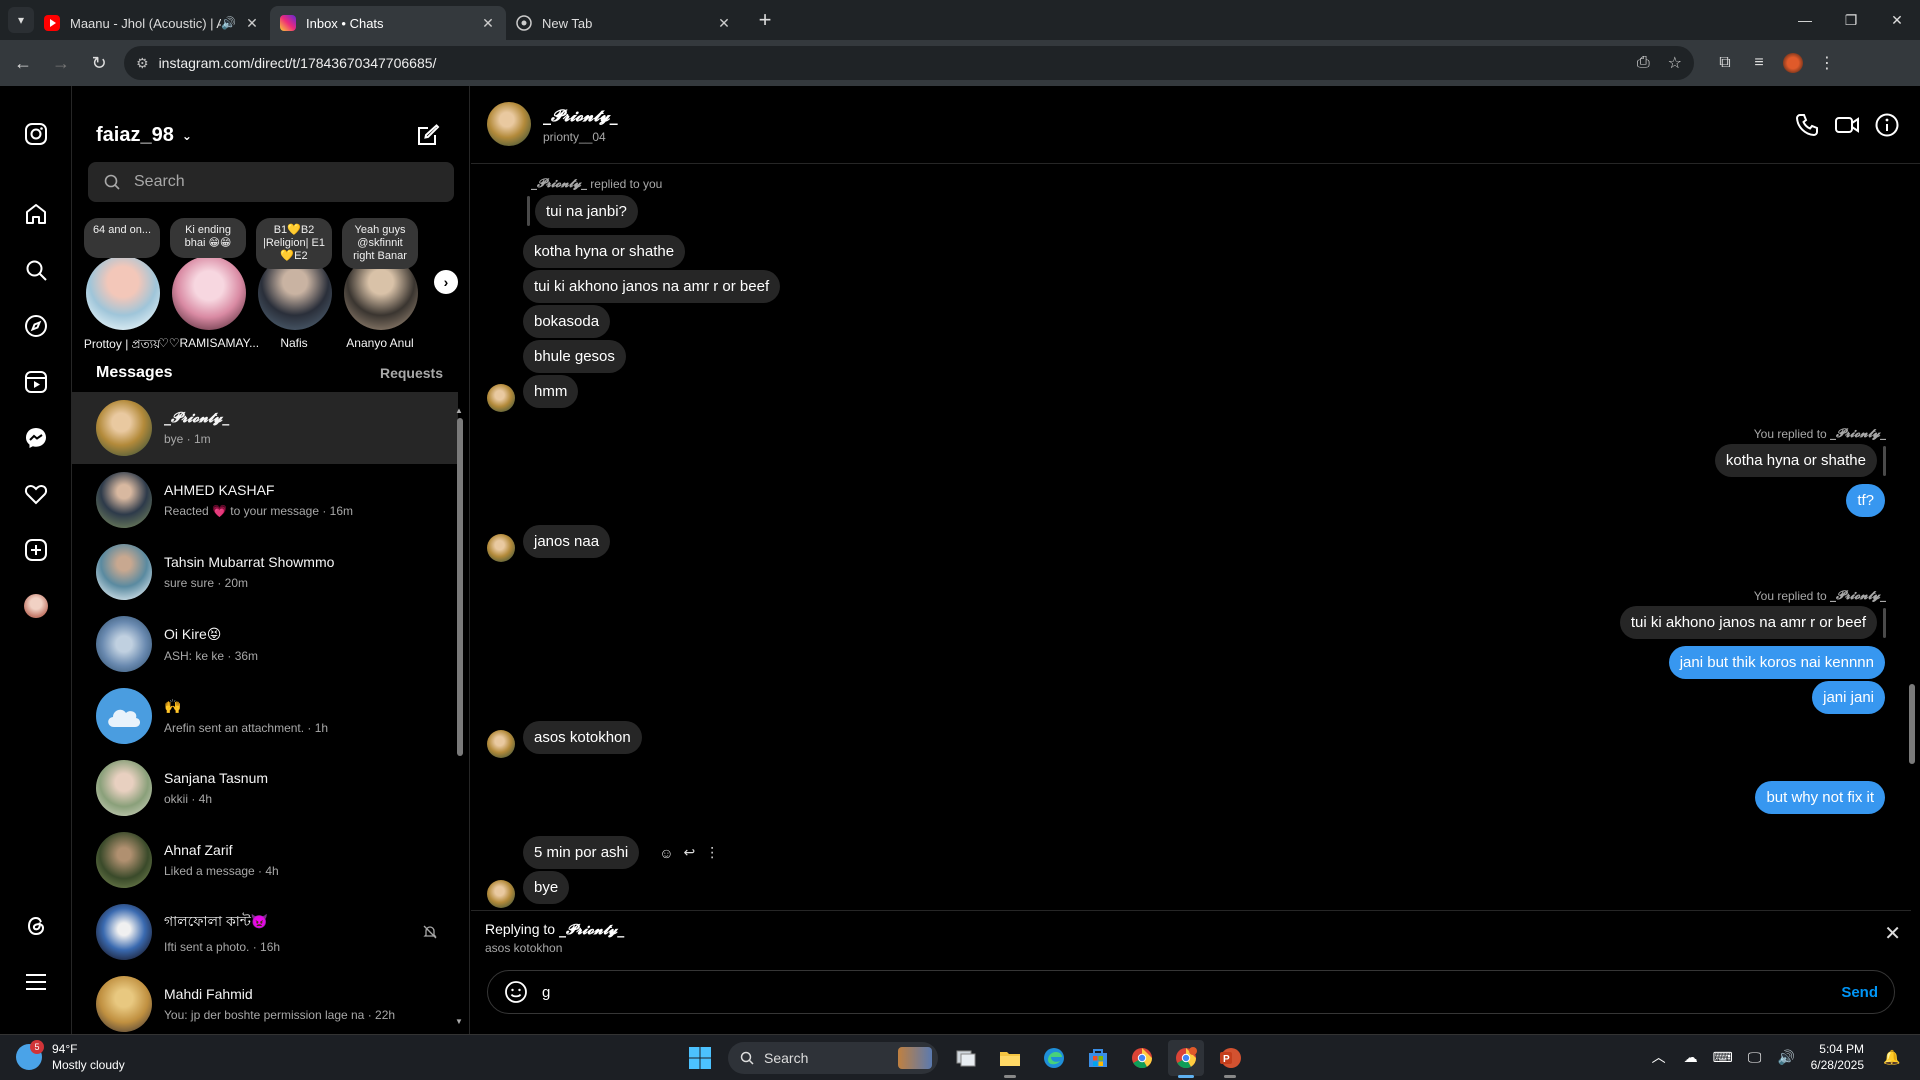 This screenshot has width=1920, height=1080. What do you see at coordinates (265, 644) in the screenshot?
I see `thread-row: Oi Kire😝 ASH: ke ke · 36m` at bounding box center [265, 644].